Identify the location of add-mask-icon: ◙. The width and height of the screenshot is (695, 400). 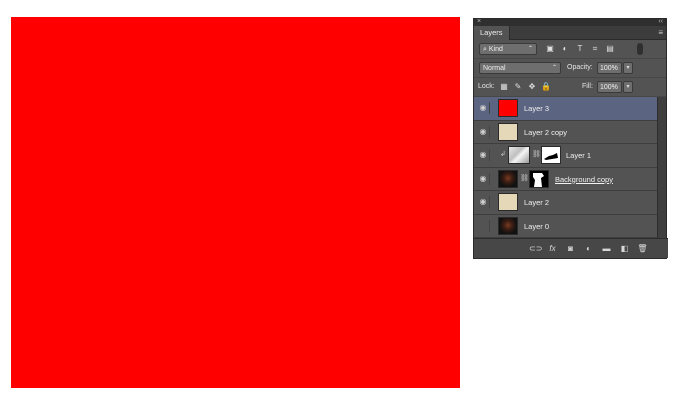
(570, 248).